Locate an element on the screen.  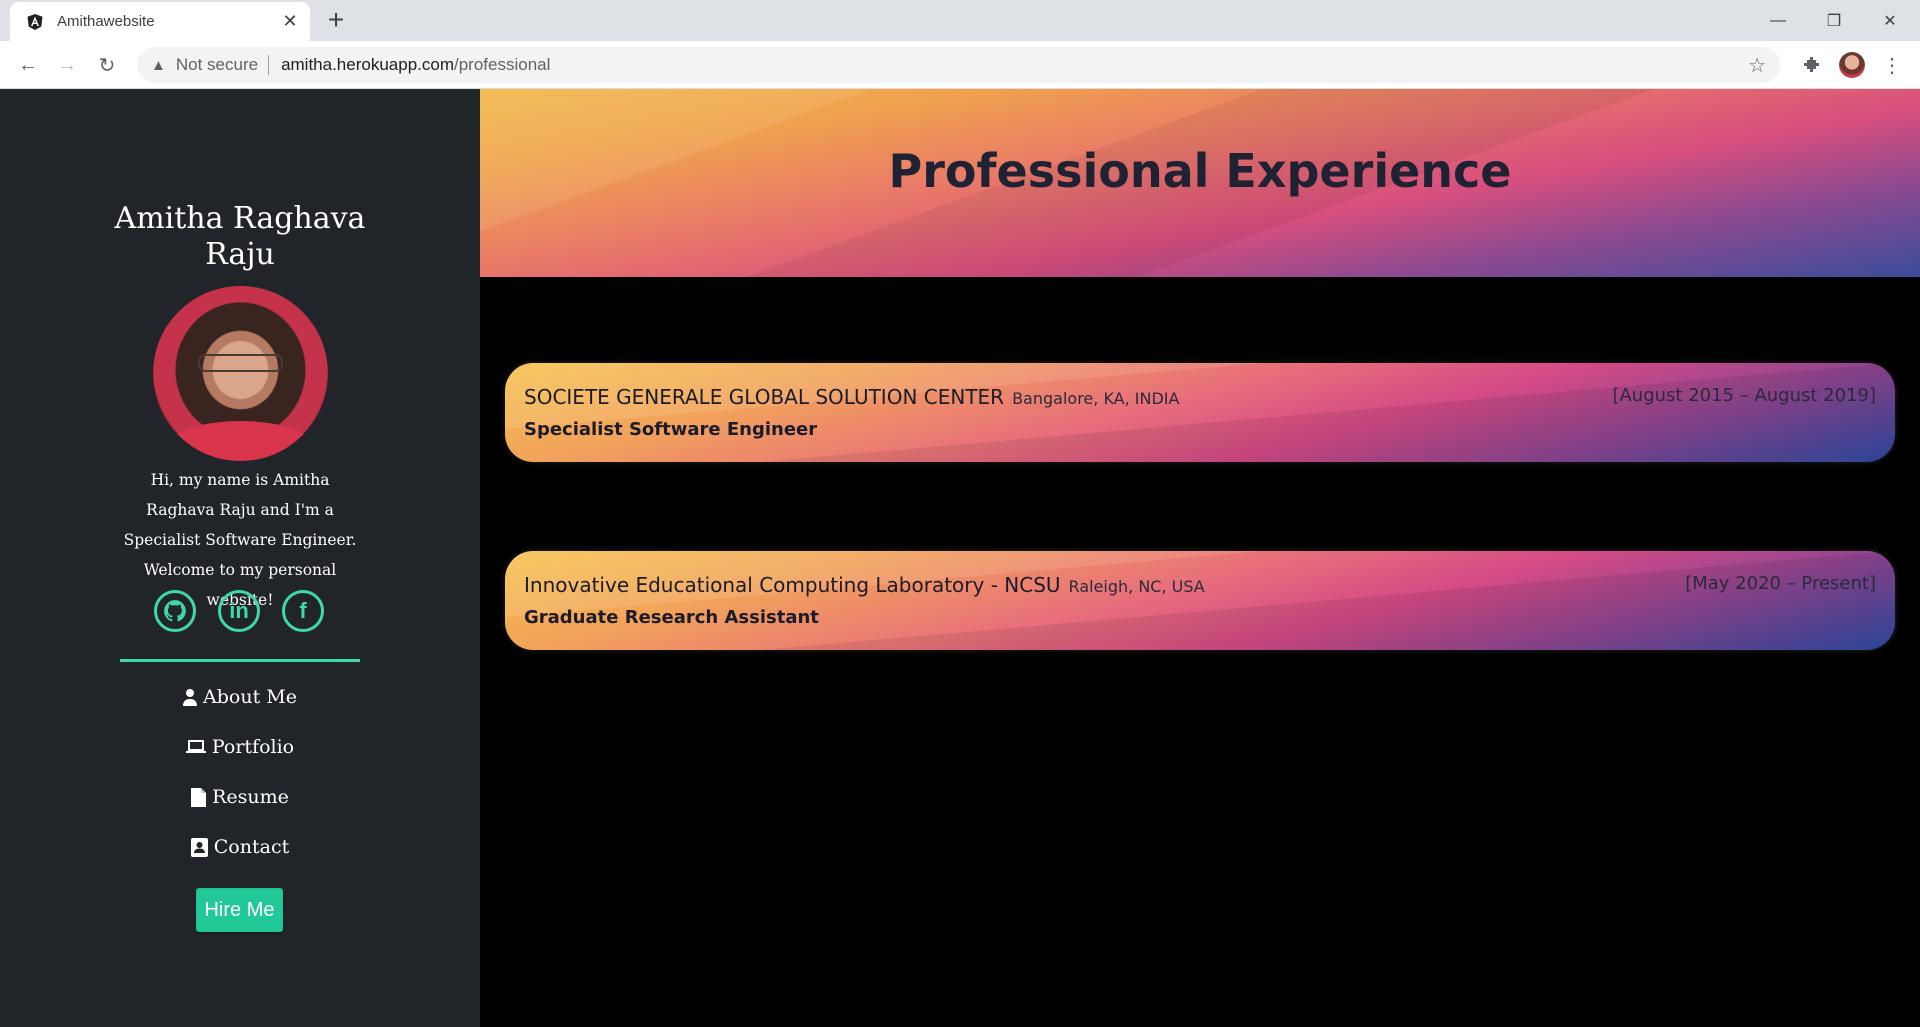
nav-label: Portfolio is located at coordinates (253, 747).